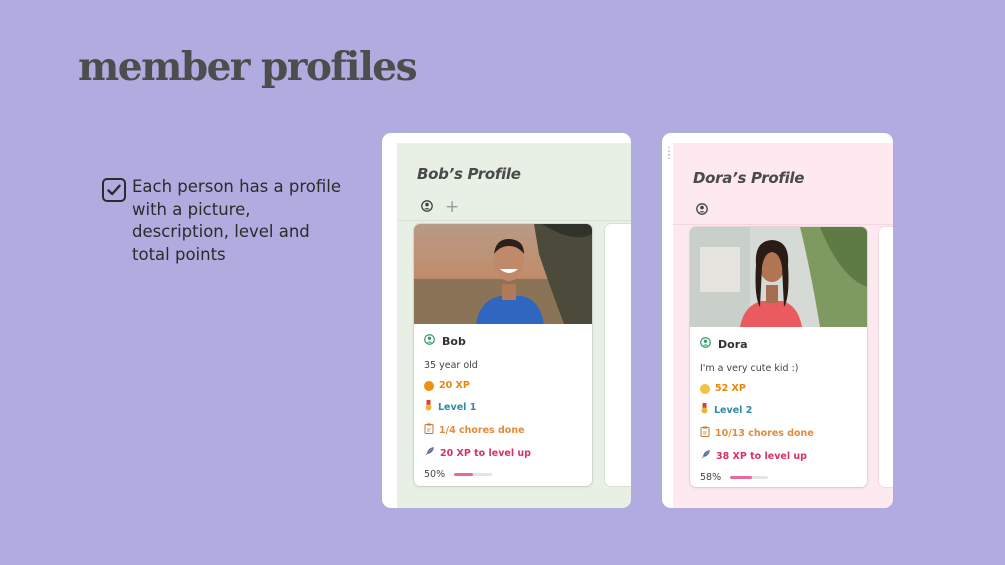  I want to click on bob-progress-bar, so click(473, 474).